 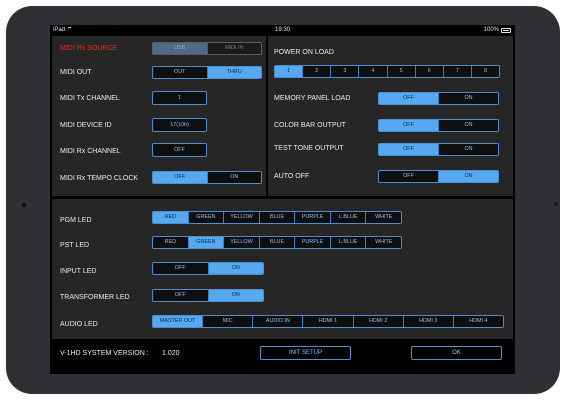 What do you see at coordinates (278, 321) in the screenshot?
I see `audio-led-option-audio-in: AUDIO IN` at bounding box center [278, 321].